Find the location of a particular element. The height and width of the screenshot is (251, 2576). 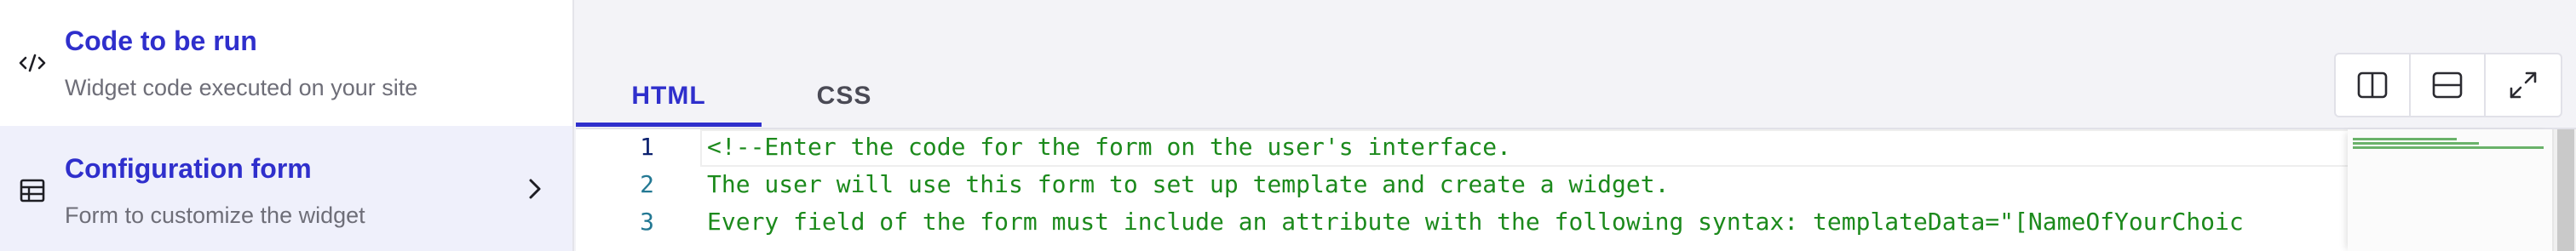

split-horizontal-button is located at coordinates (2448, 85).